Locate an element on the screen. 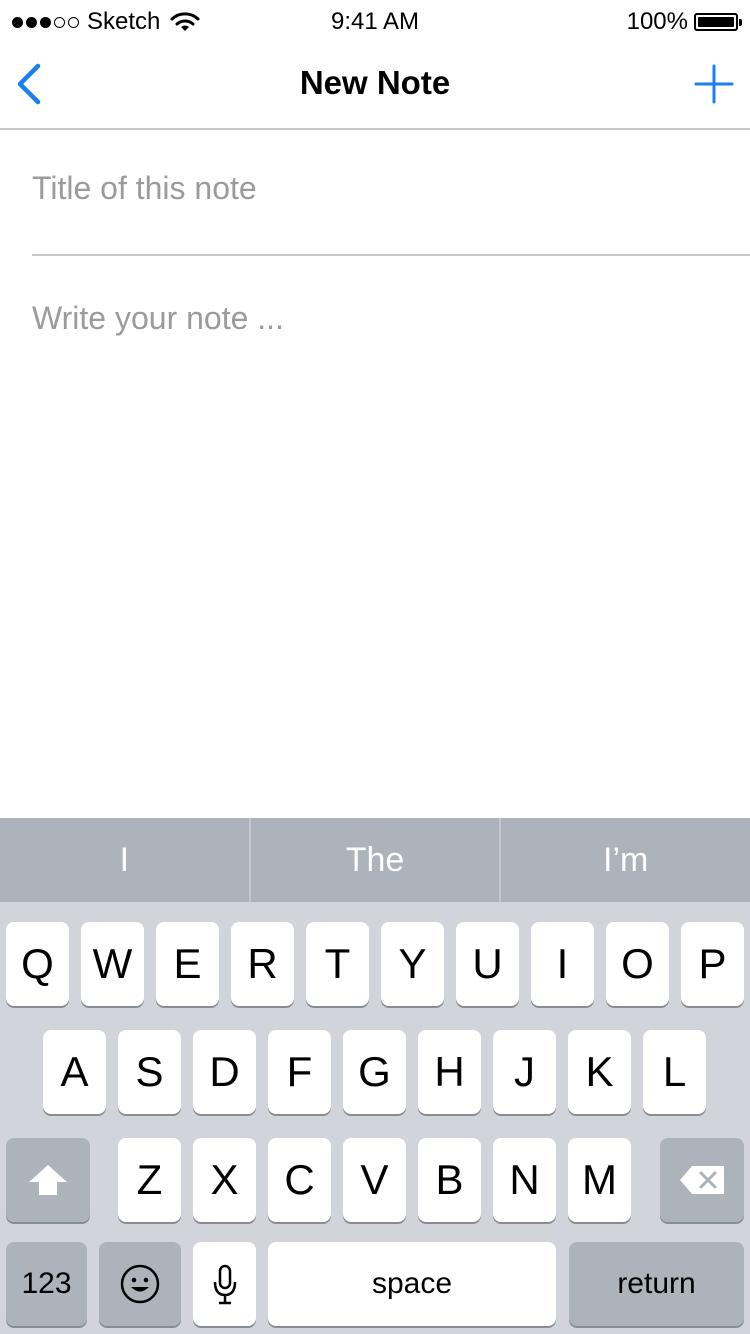 This screenshot has height=1334, width=750. key-j: J is located at coordinates (524, 1072).